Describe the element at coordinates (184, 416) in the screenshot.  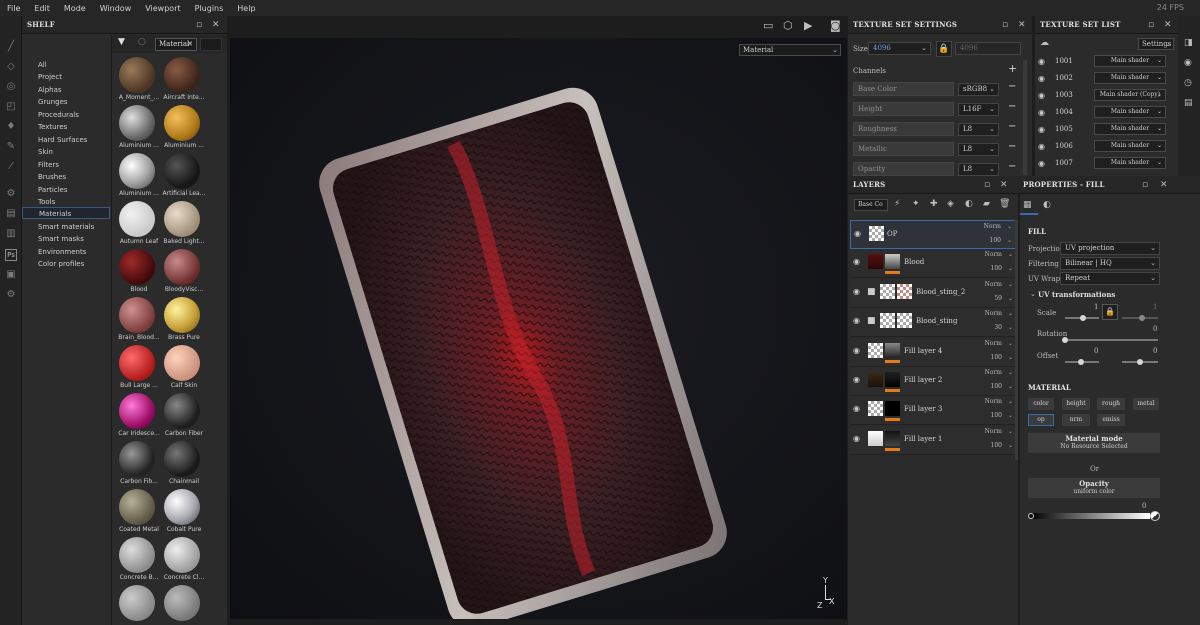
I see `material-tile: Carbon Fiber` at that location.